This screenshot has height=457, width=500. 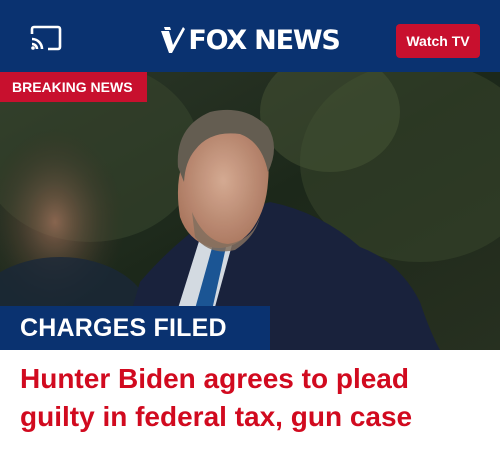 I want to click on breaking-news-badge: BREAKING NEWS, so click(x=73, y=87).